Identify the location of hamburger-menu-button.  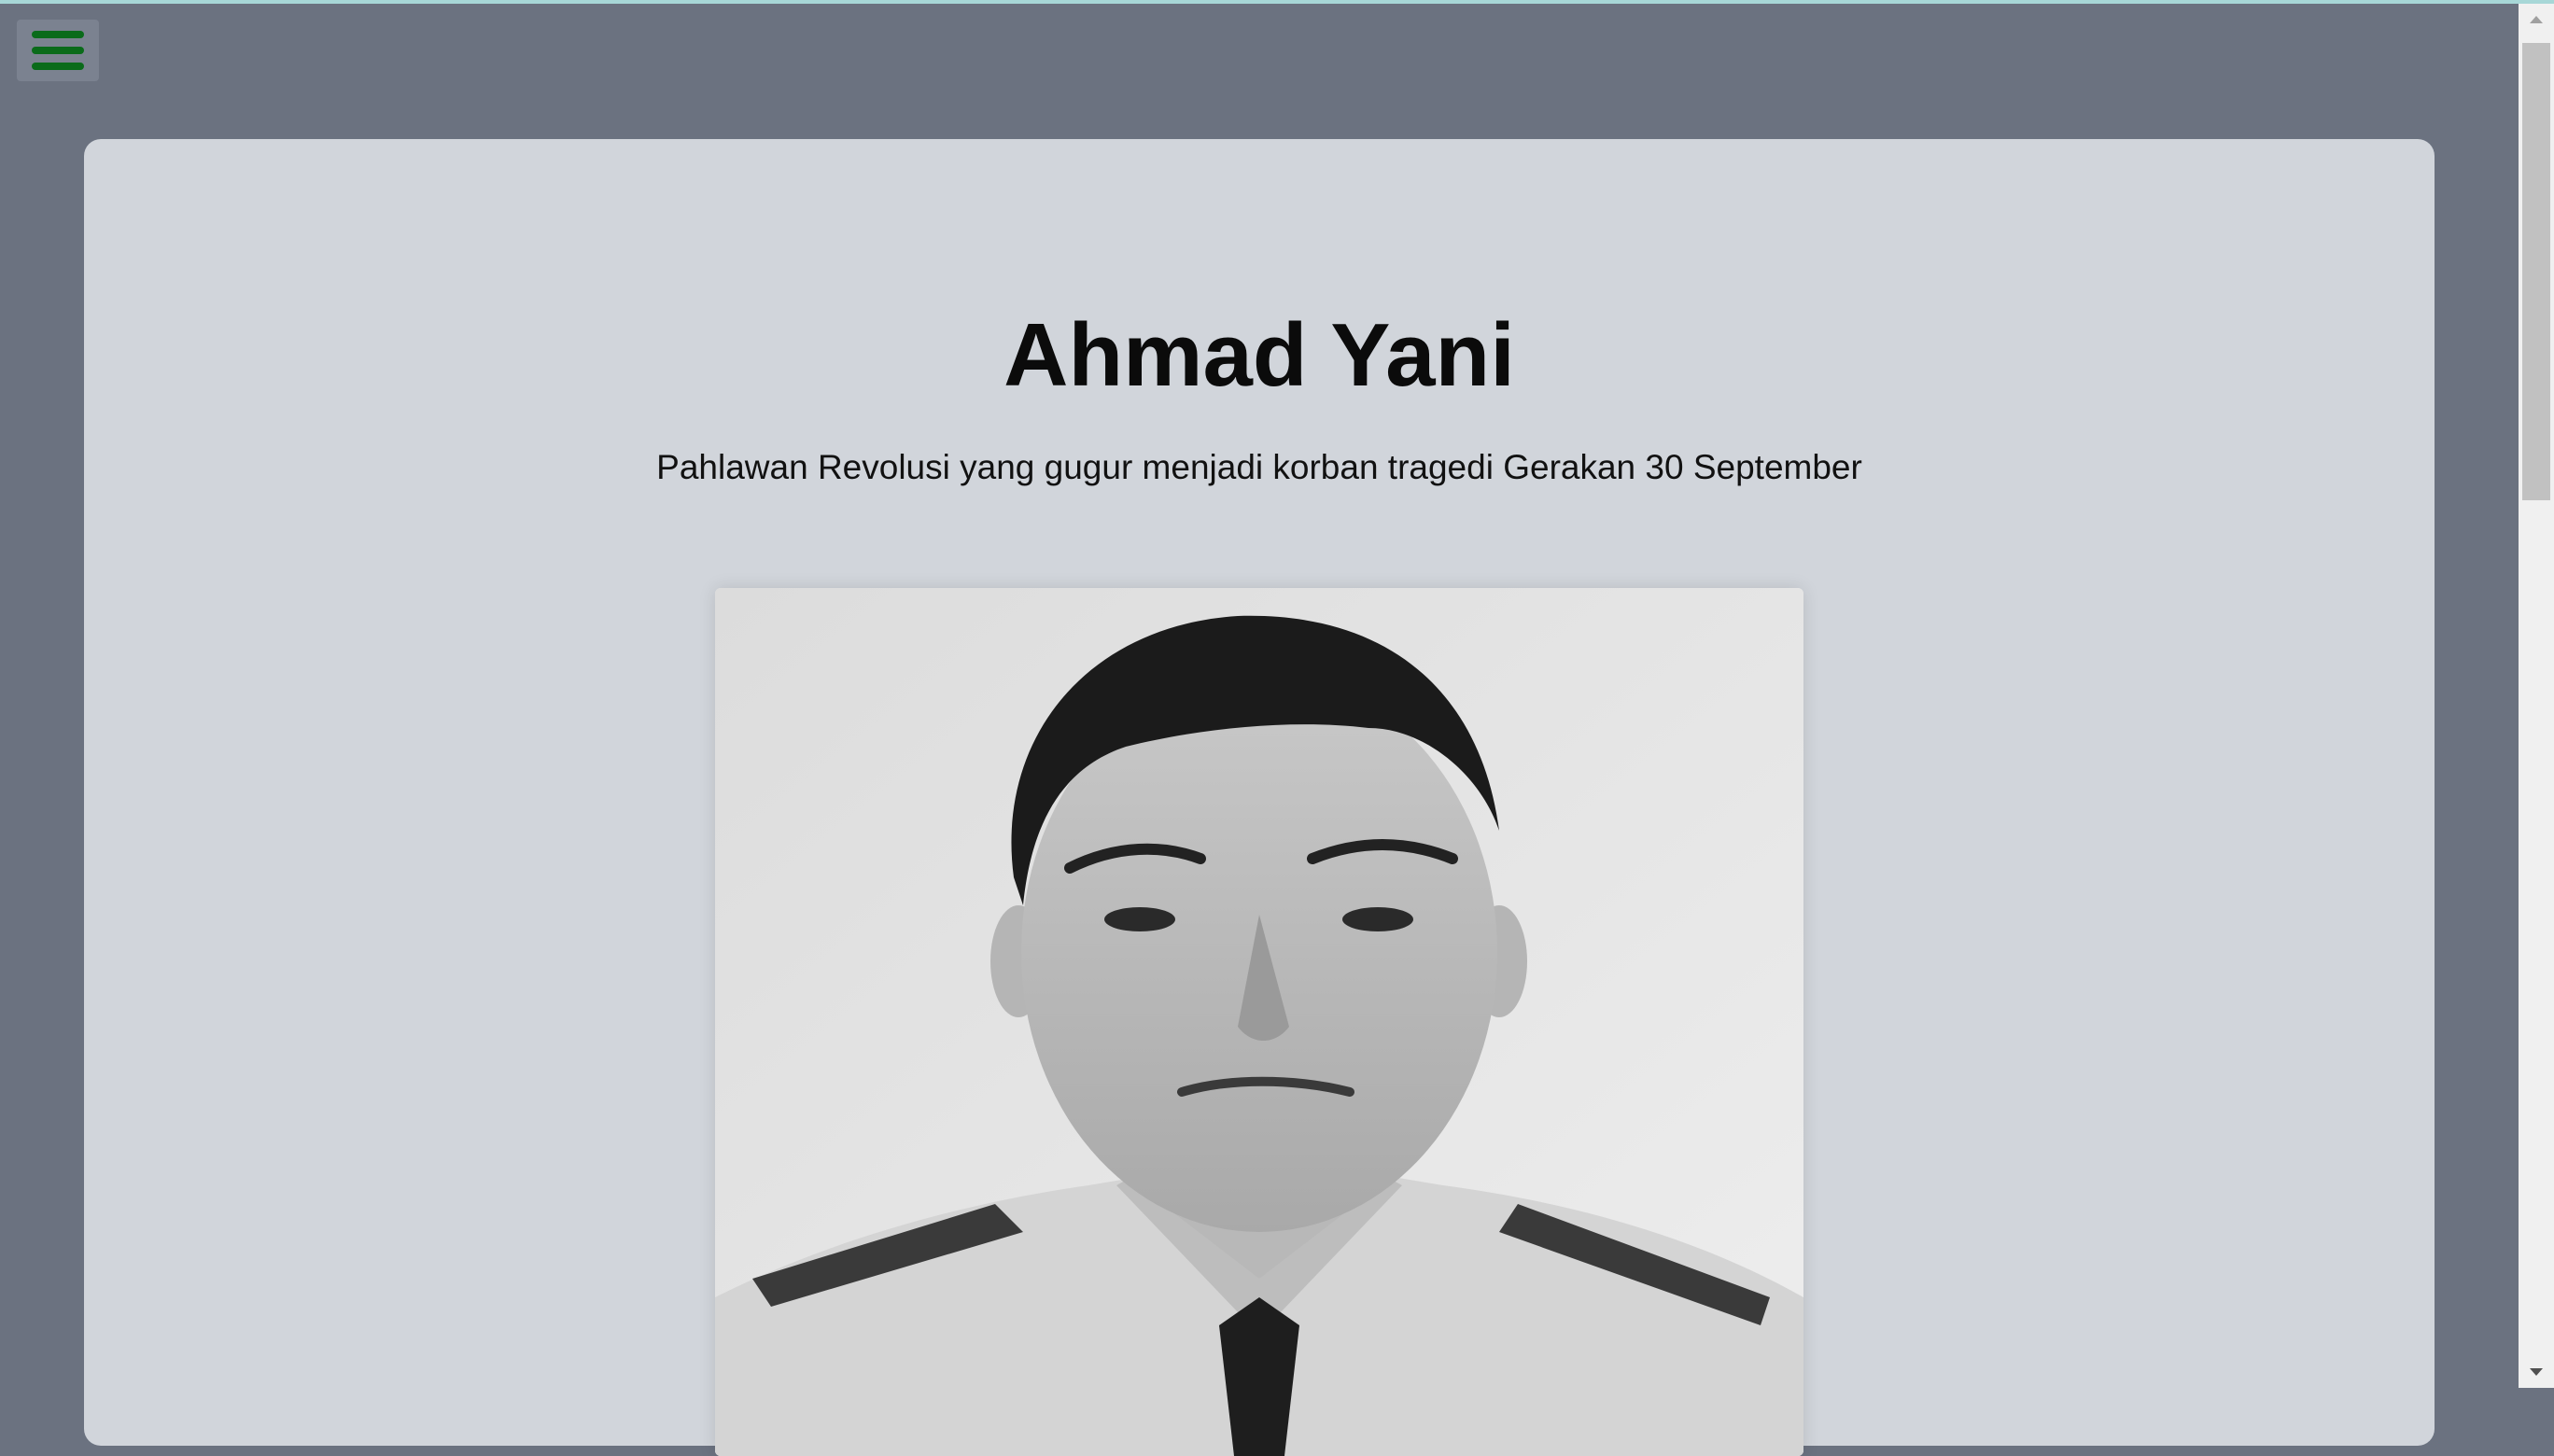
(58, 50).